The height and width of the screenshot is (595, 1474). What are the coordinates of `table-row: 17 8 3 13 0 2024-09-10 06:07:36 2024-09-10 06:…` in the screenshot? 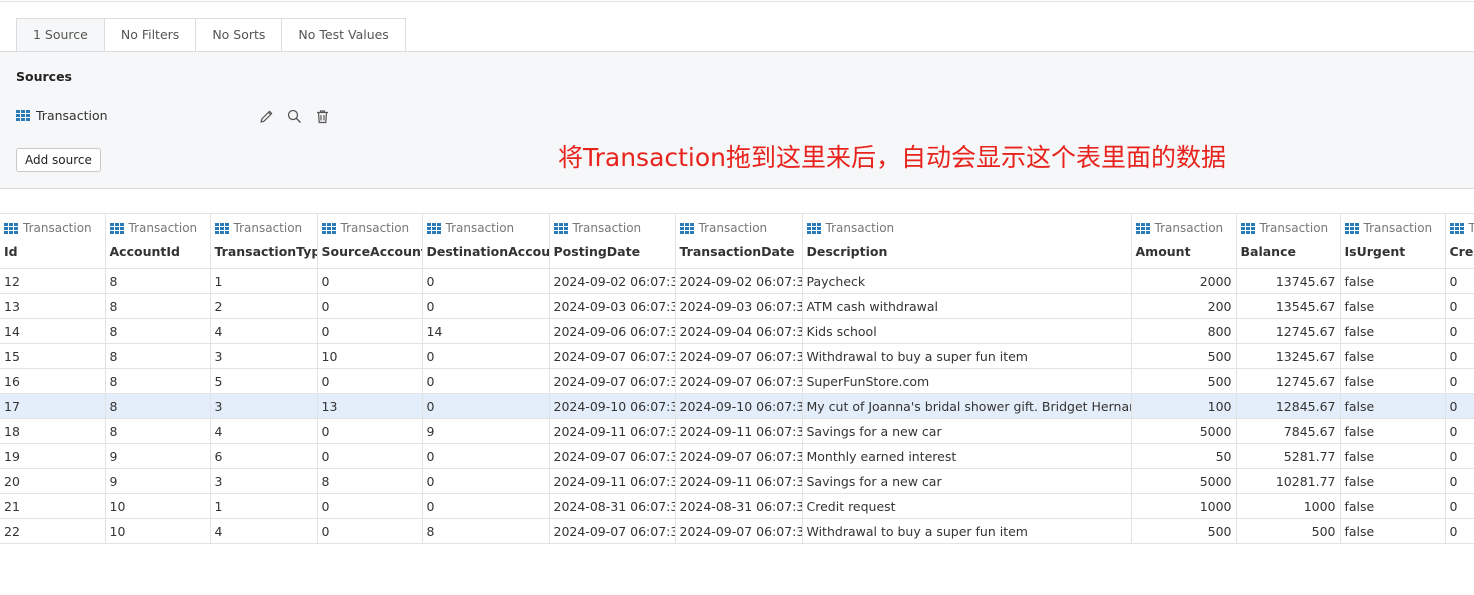 It's located at (737, 406).